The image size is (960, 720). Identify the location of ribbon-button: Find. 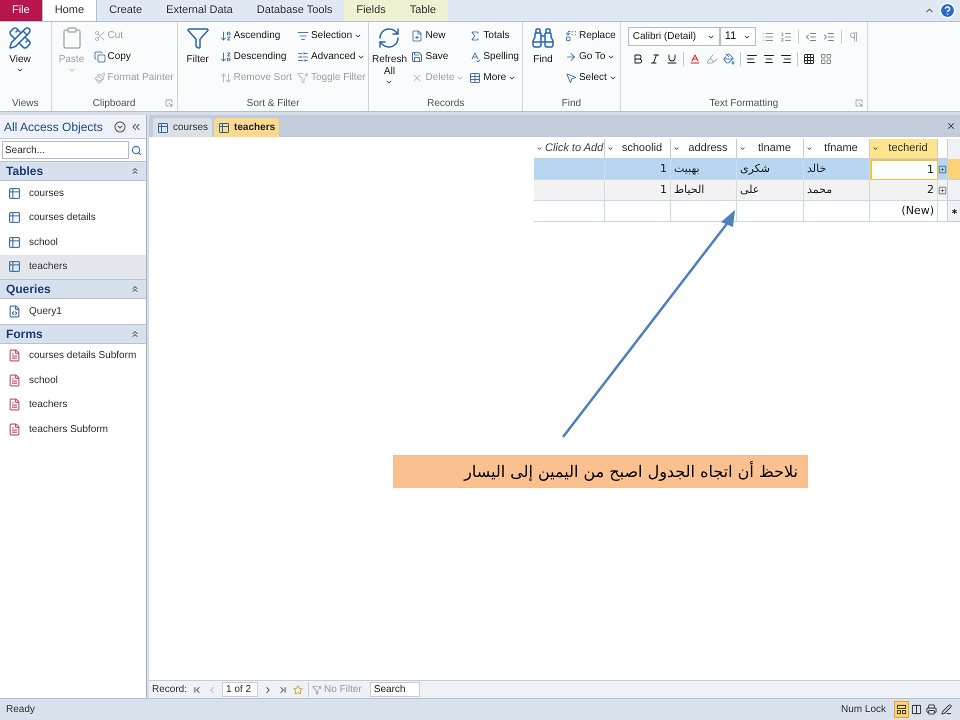
(543, 58).